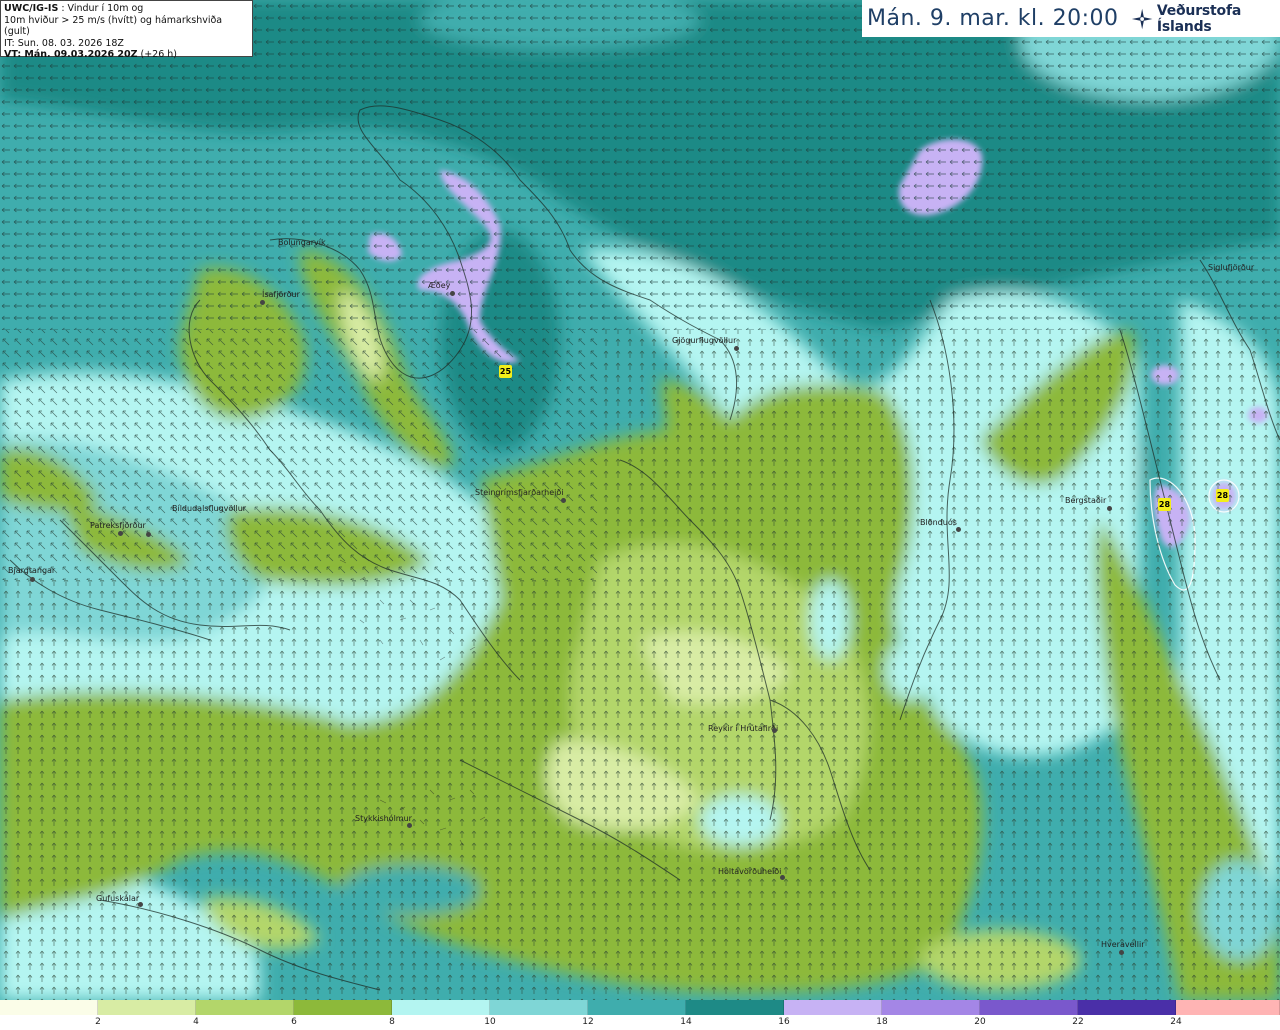  Describe the element at coordinates (1078, 1022) in the screenshot. I see `legend-tick-label: 22` at that location.